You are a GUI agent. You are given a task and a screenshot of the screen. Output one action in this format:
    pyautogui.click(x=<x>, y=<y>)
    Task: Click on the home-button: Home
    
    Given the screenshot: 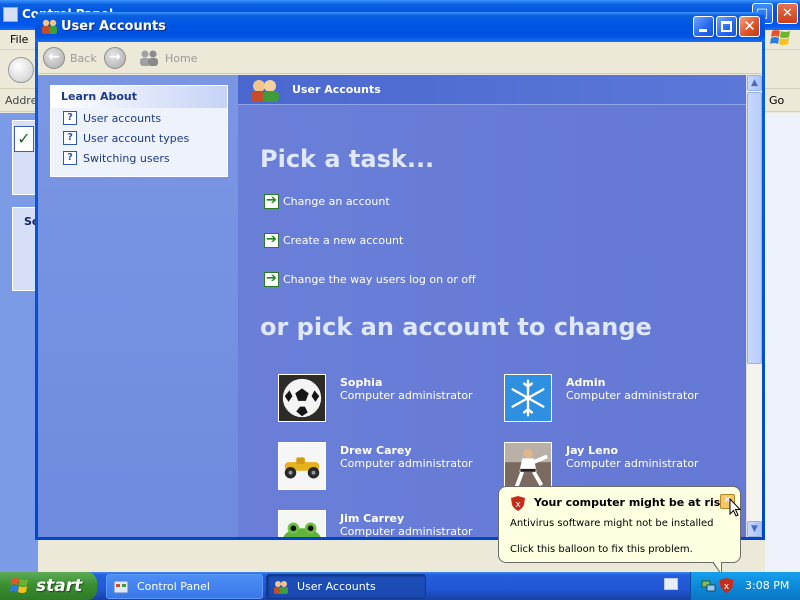 What is the action you would take?
    pyautogui.click(x=167, y=58)
    